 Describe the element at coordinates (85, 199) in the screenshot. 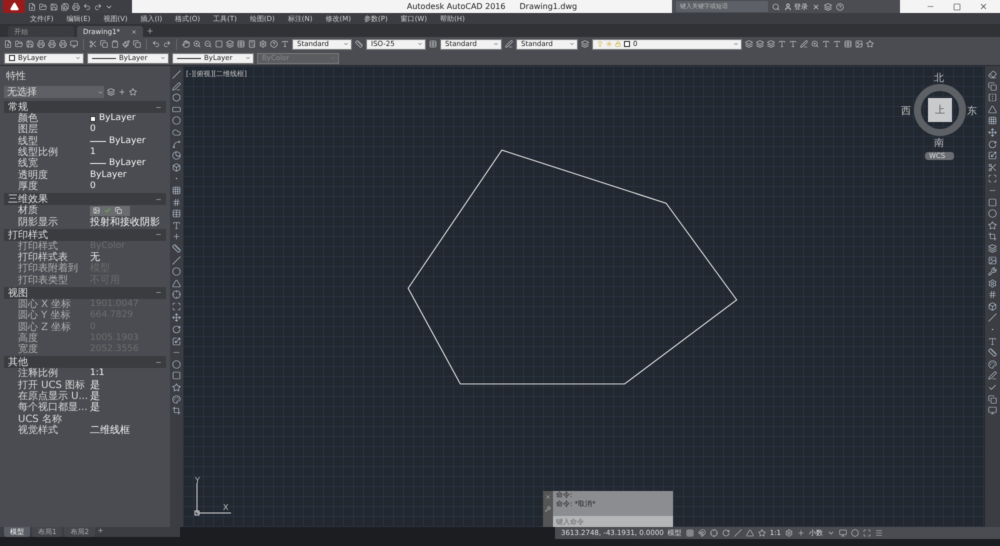

I see `section-header: 三维效果` at that location.